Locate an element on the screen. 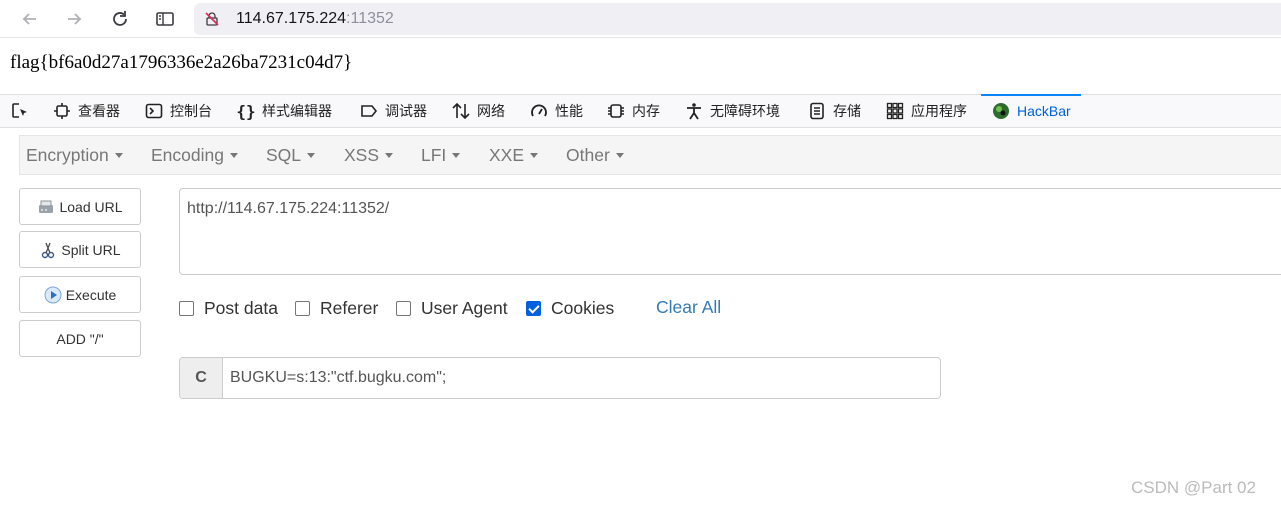 The width and height of the screenshot is (1281, 505). menu-sql: SQL is located at coordinates (291, 155).